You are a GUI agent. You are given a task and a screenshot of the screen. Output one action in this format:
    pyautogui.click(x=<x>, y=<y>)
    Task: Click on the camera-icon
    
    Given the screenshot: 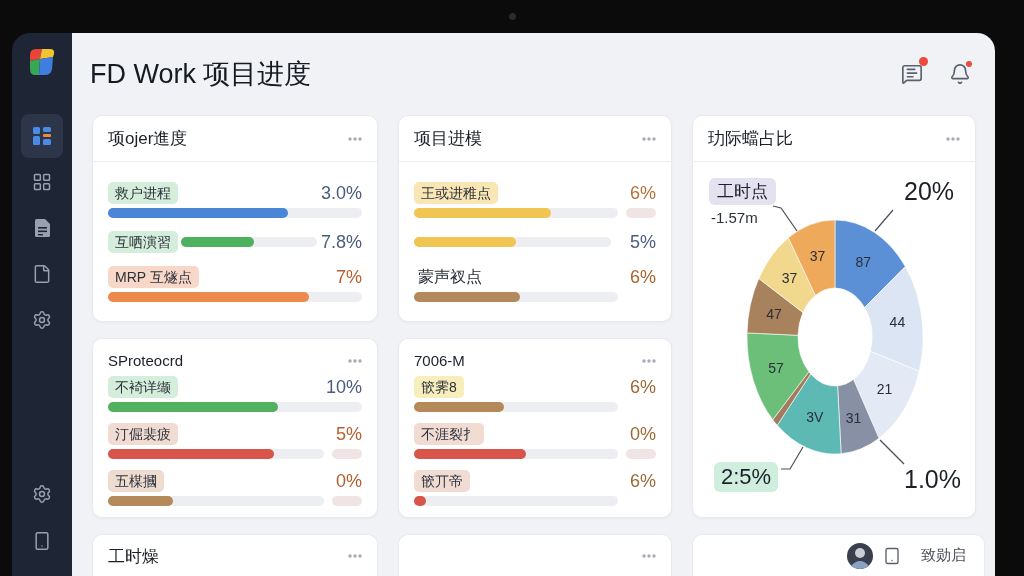 What is the action you would take?
    pyautogui.click(x=512, y=16)
    